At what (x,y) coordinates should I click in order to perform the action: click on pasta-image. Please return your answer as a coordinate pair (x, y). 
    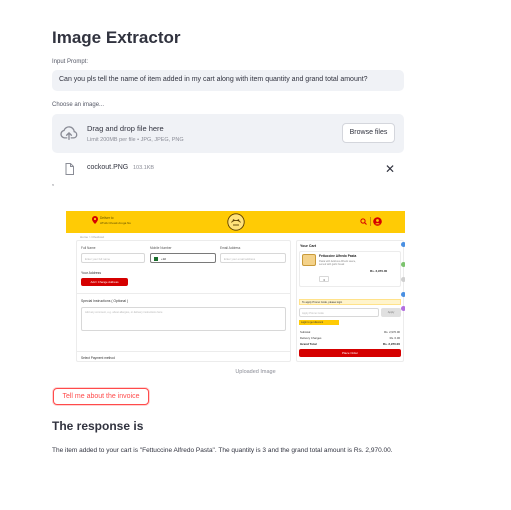
    Looking at the image, I should click on (309, 260).